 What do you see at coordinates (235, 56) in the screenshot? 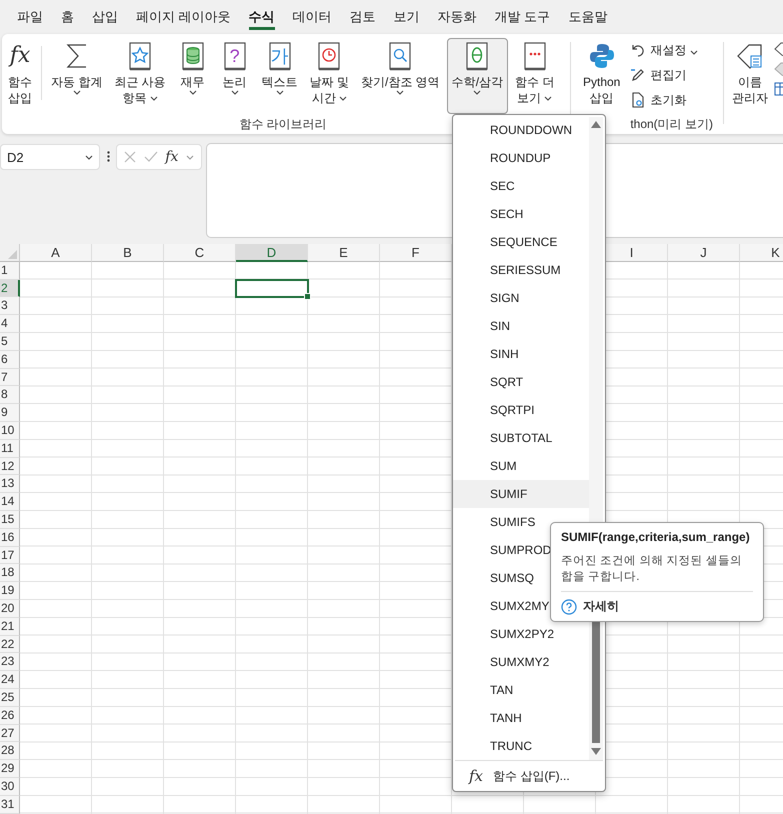
I see `book-glyph: ?` at bounding box center [235, 56].